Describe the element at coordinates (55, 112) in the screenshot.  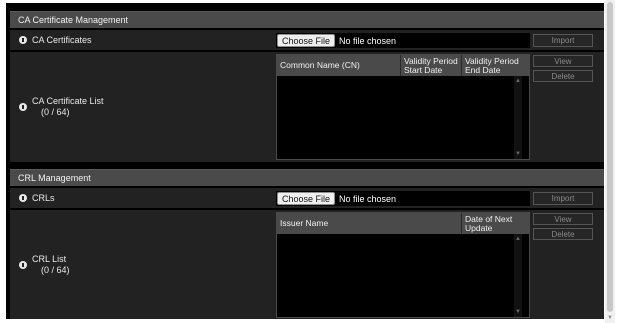
I see `ca-certificate-list-count: (0 / 64)` at that location.